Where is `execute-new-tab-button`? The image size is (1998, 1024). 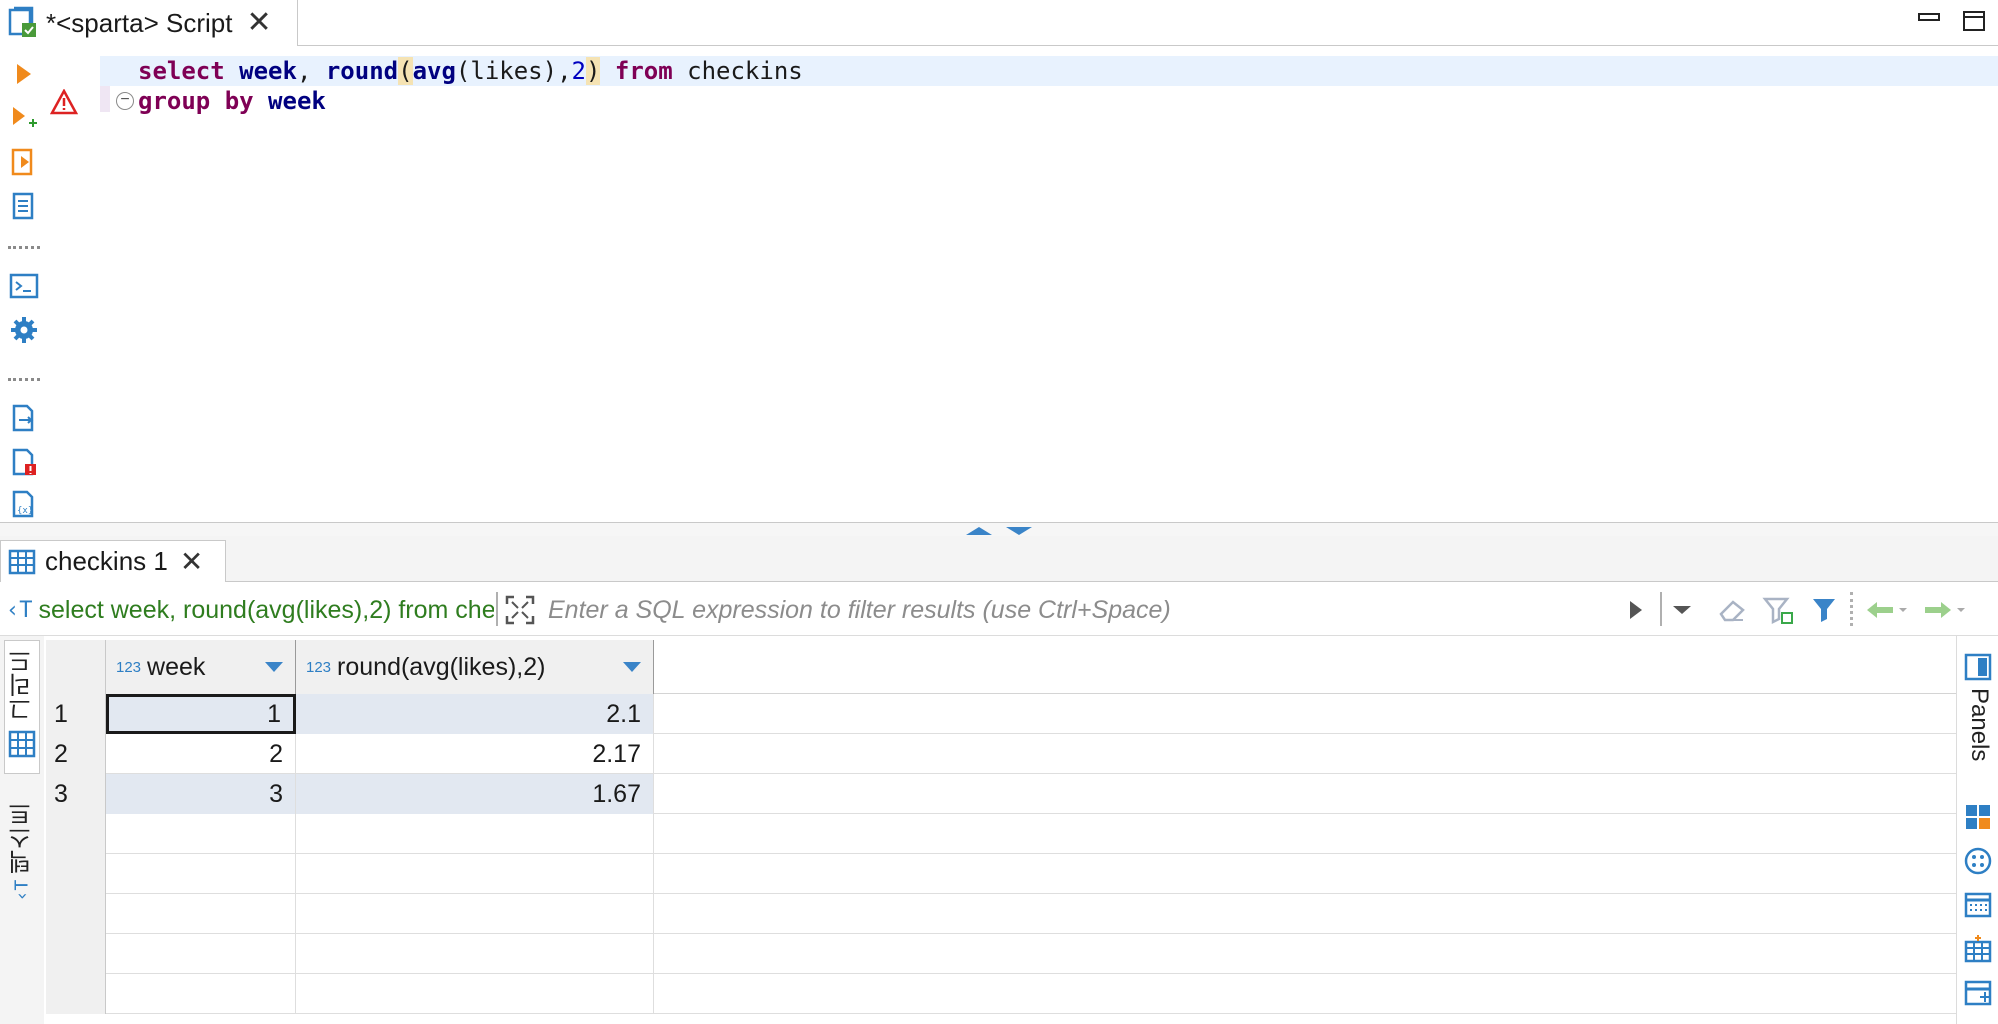
execute-new-tab-button is located at coordinates (24, 118).